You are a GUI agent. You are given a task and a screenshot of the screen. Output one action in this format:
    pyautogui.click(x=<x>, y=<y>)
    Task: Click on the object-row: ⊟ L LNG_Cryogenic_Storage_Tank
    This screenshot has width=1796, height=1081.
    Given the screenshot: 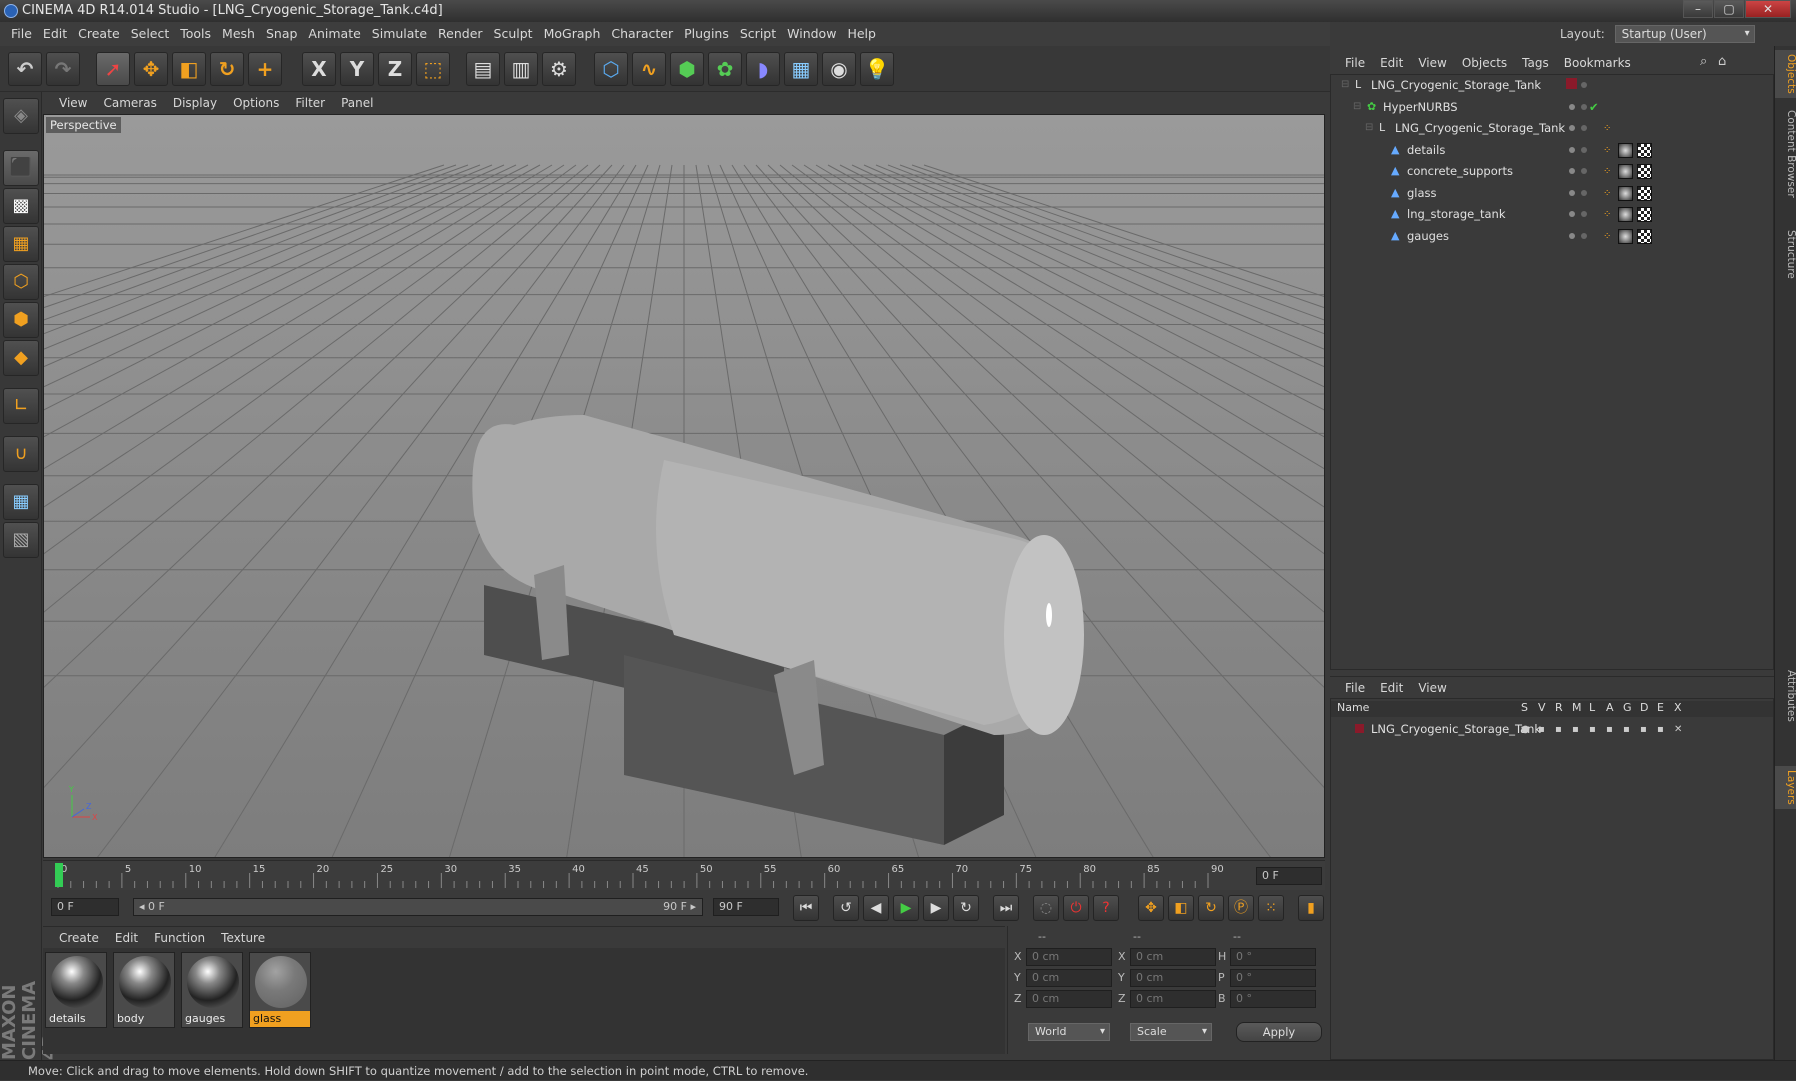 What is the action you would take?
    pyautogui.click(x=1552, y=85)
    